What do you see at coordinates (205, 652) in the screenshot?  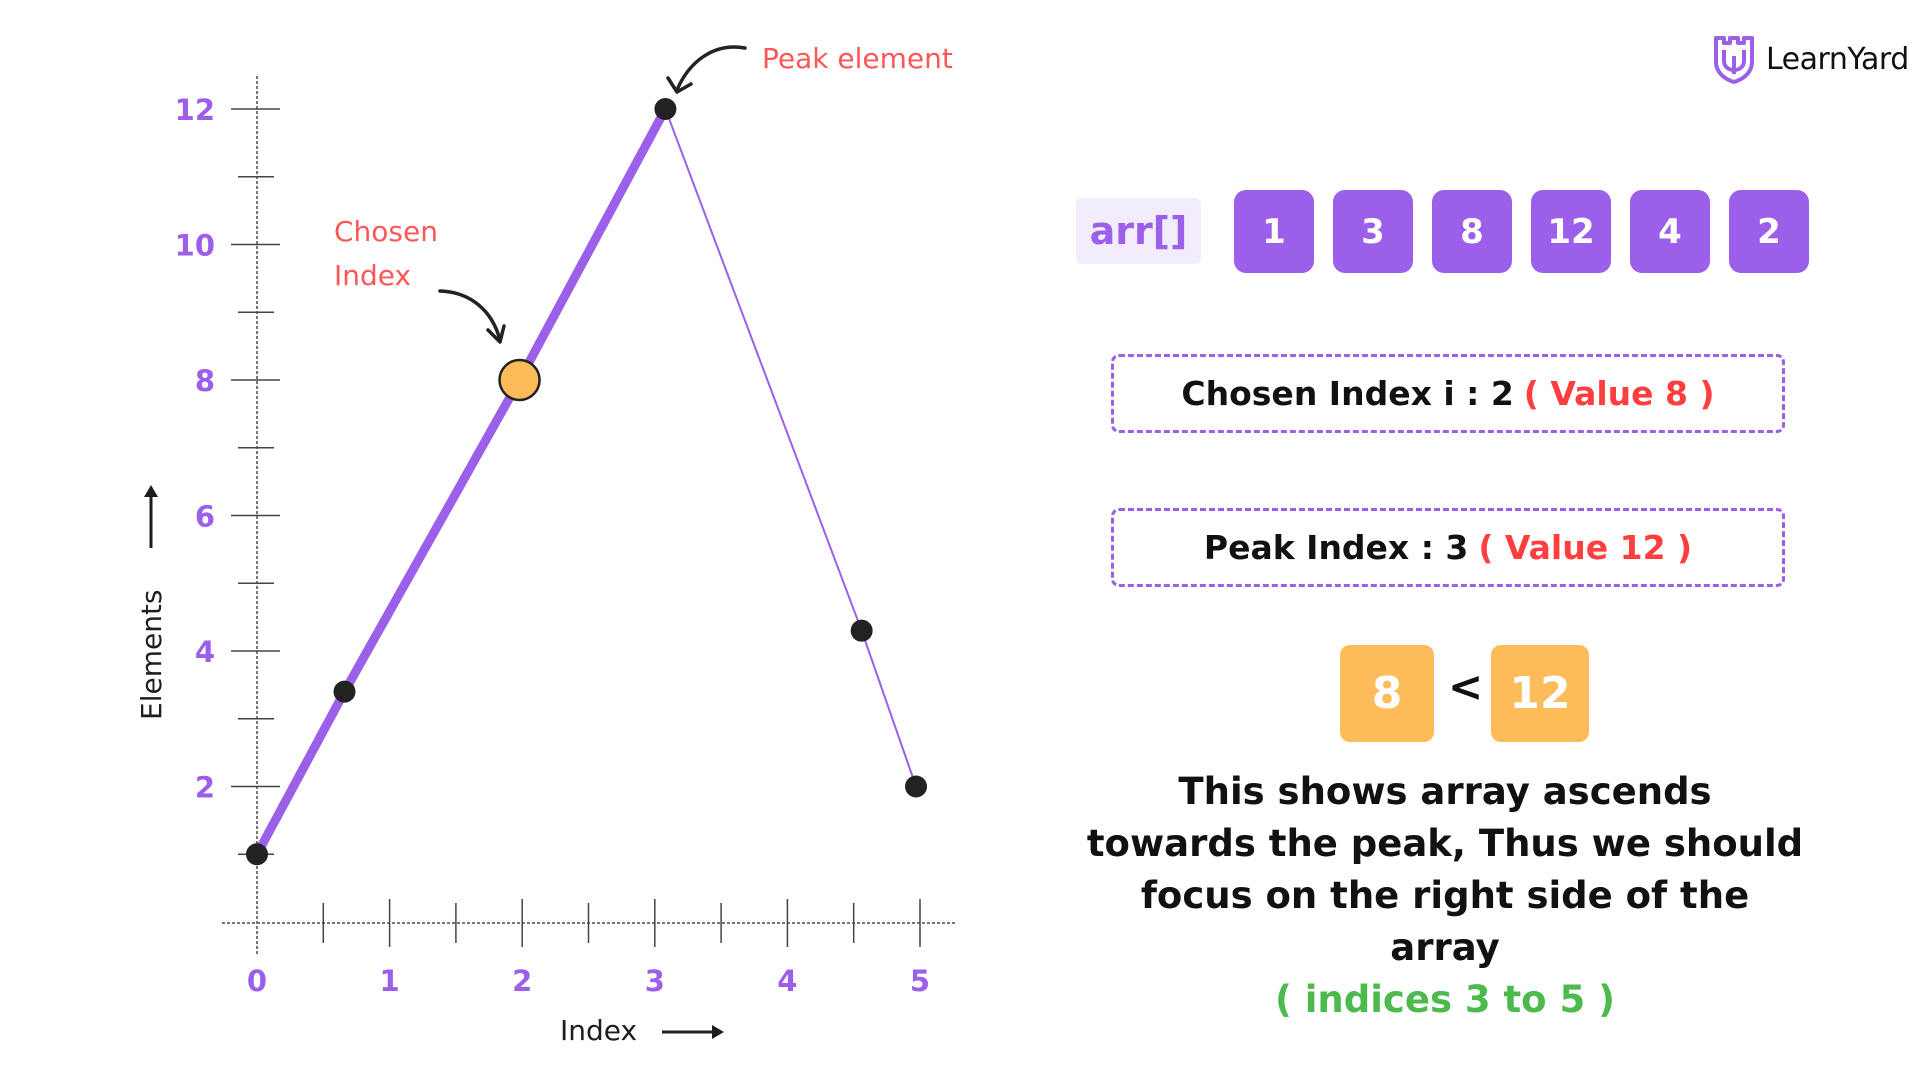 I see `y-tick-label: 4` at bounding box center [205, 652].